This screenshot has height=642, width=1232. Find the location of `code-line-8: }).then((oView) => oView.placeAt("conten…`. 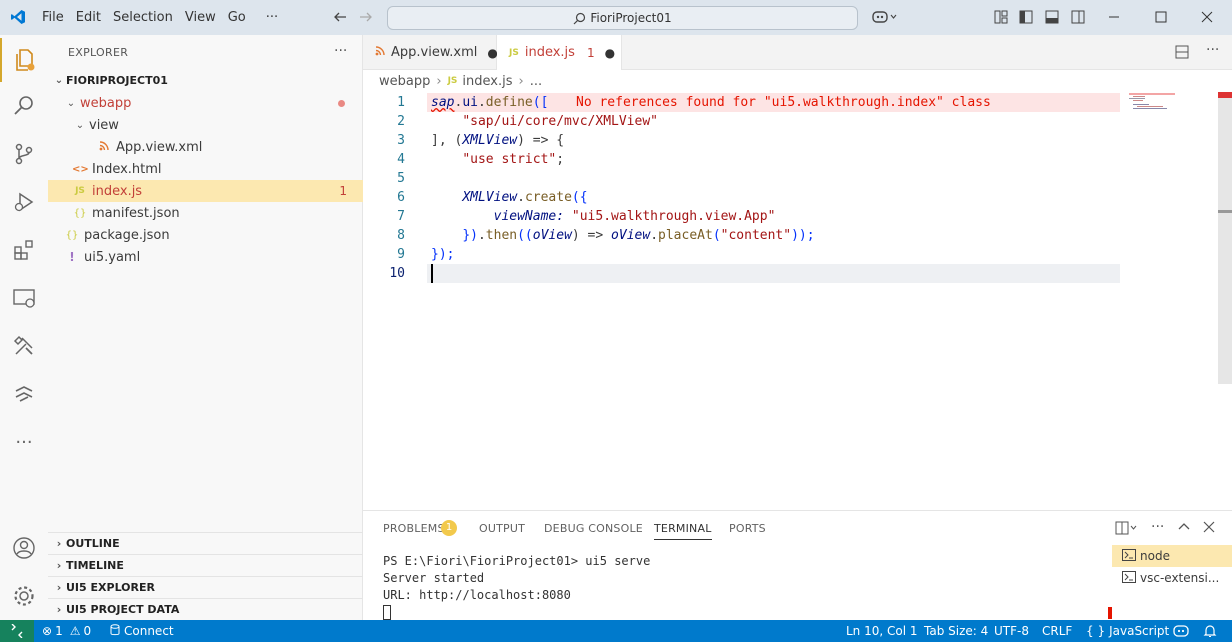

code-line-8: }).then((oView) => oView.placeAt("conten… is located at coordinates (638, 235).